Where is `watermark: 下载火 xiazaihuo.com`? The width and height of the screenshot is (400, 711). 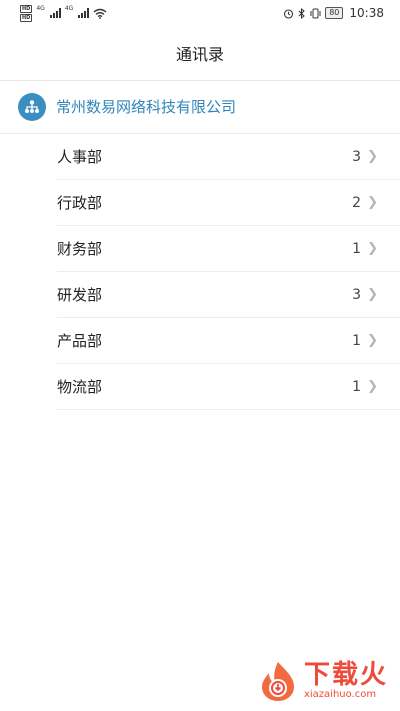 watermark: 下载火 xiazaihuo.com is located at coordinates (322, 681).